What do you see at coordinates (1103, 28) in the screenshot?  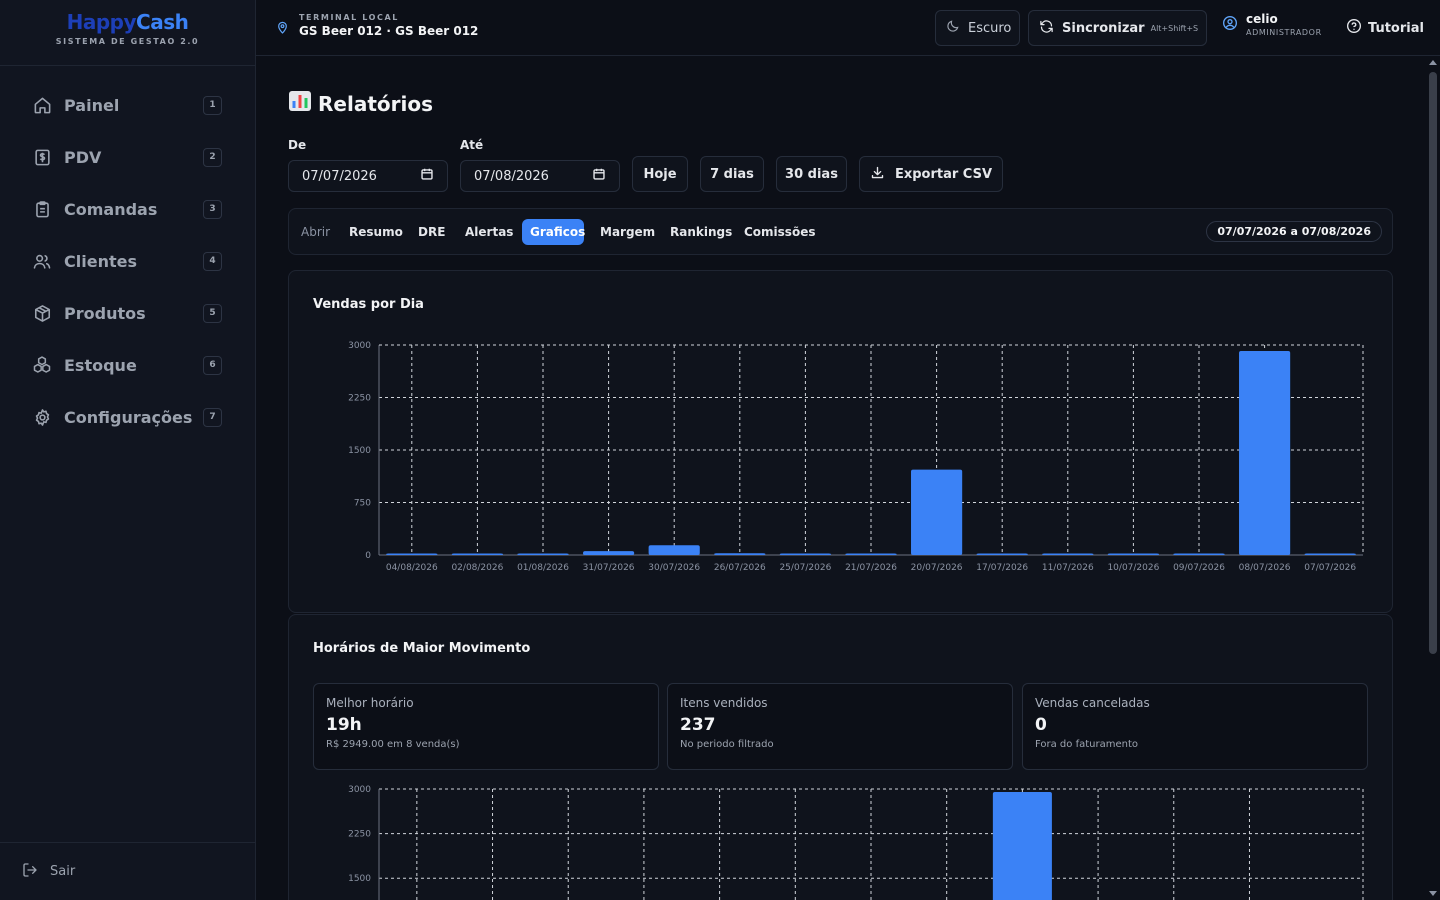 I see `sync-label: Sincronizar` at bounding box center [1103, 28].